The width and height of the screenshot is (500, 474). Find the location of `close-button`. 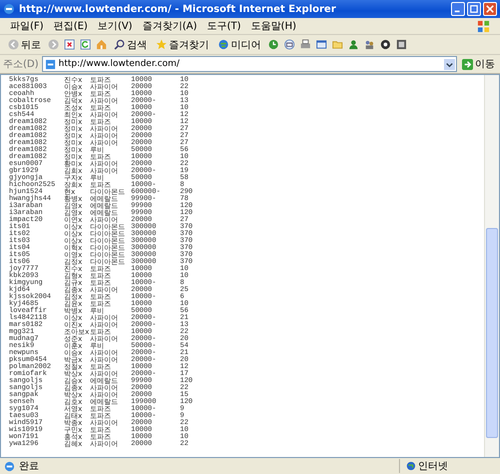

close-button is located at coordinates (490, 9).